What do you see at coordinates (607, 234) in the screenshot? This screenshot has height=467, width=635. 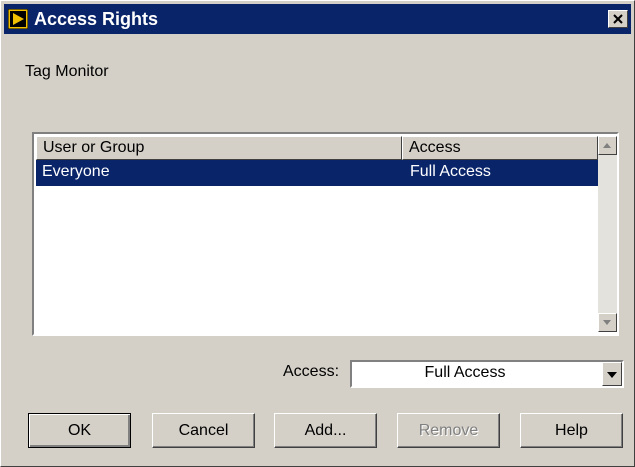 I see `vertical-scrollbar` at bounding box center [607, 234].